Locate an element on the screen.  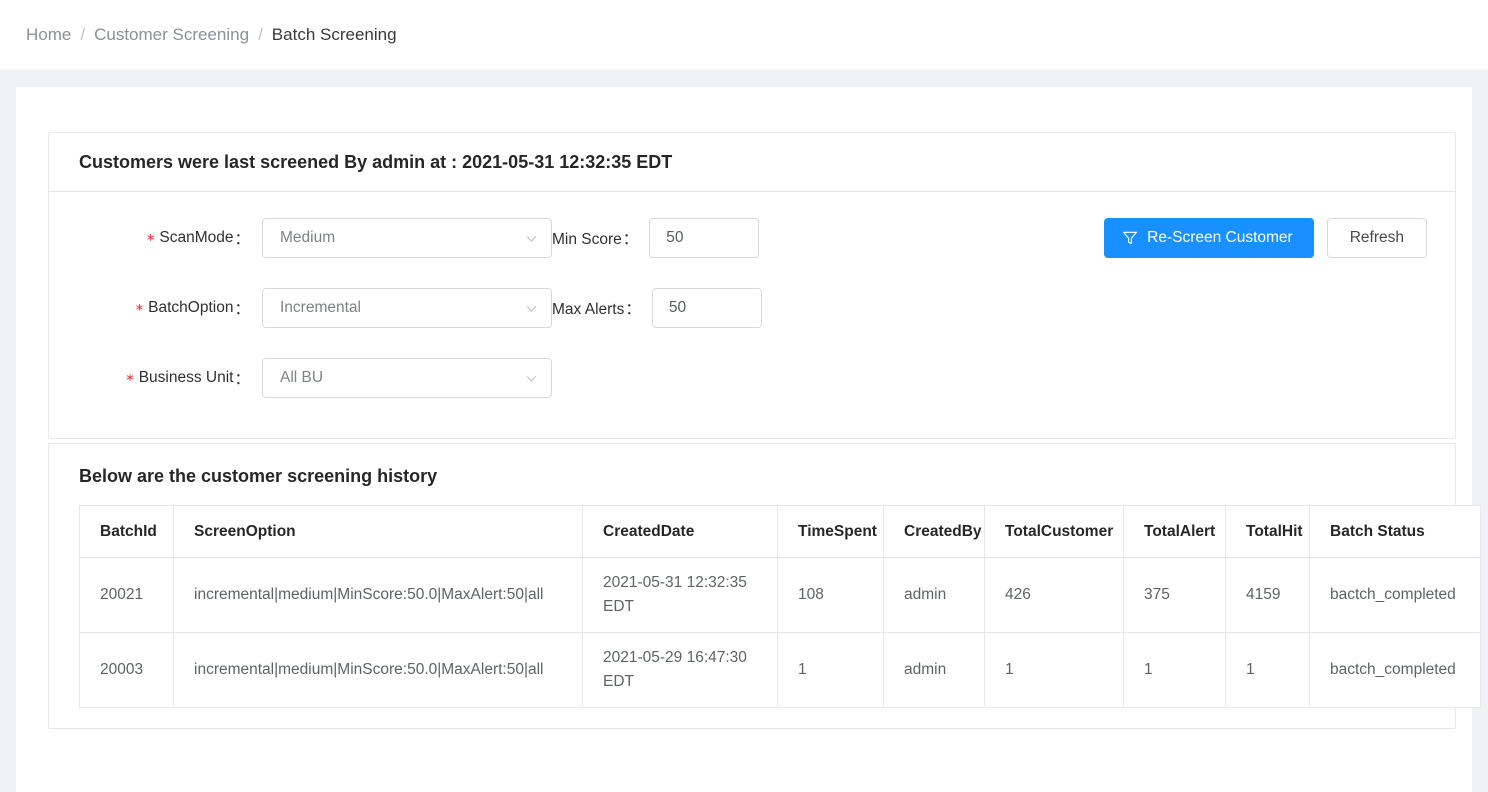
form-field-max-alerts: Max Alerts： is located at coordinates (702, 308).